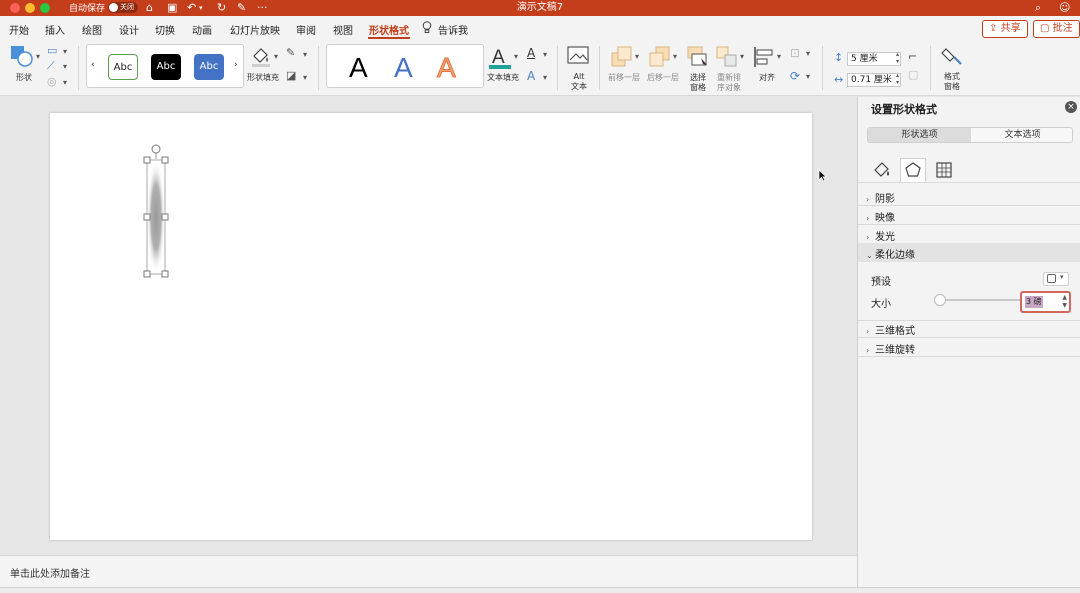 The height and width of the screenshot is (593, 1080). What do you see at coordinates (447, 67) in the screenshot?
I see `wordart-option-orange: A` at bounding box center [447, 67].